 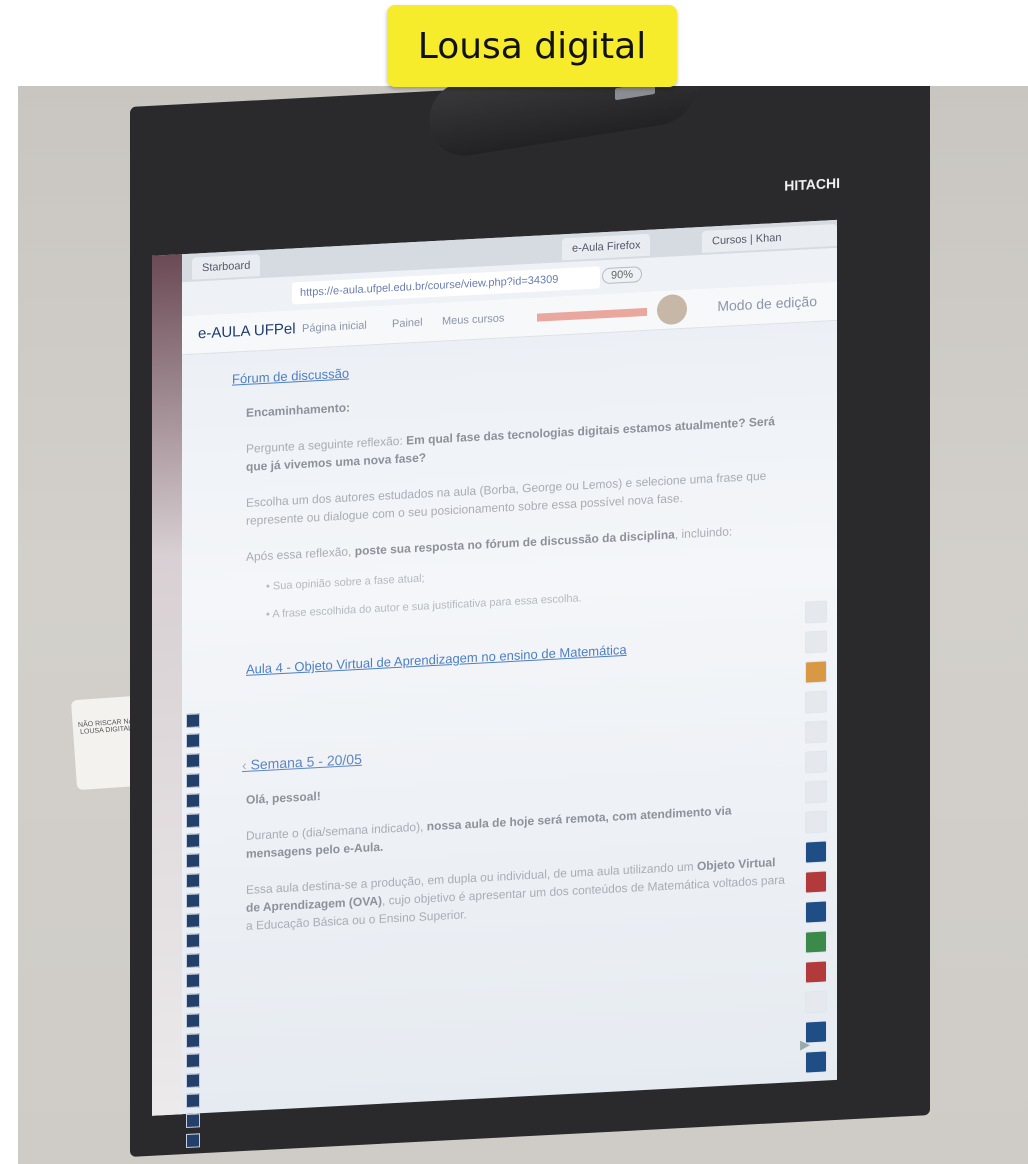 I want to click on page-prev-icon, so click(x=816, y=732).